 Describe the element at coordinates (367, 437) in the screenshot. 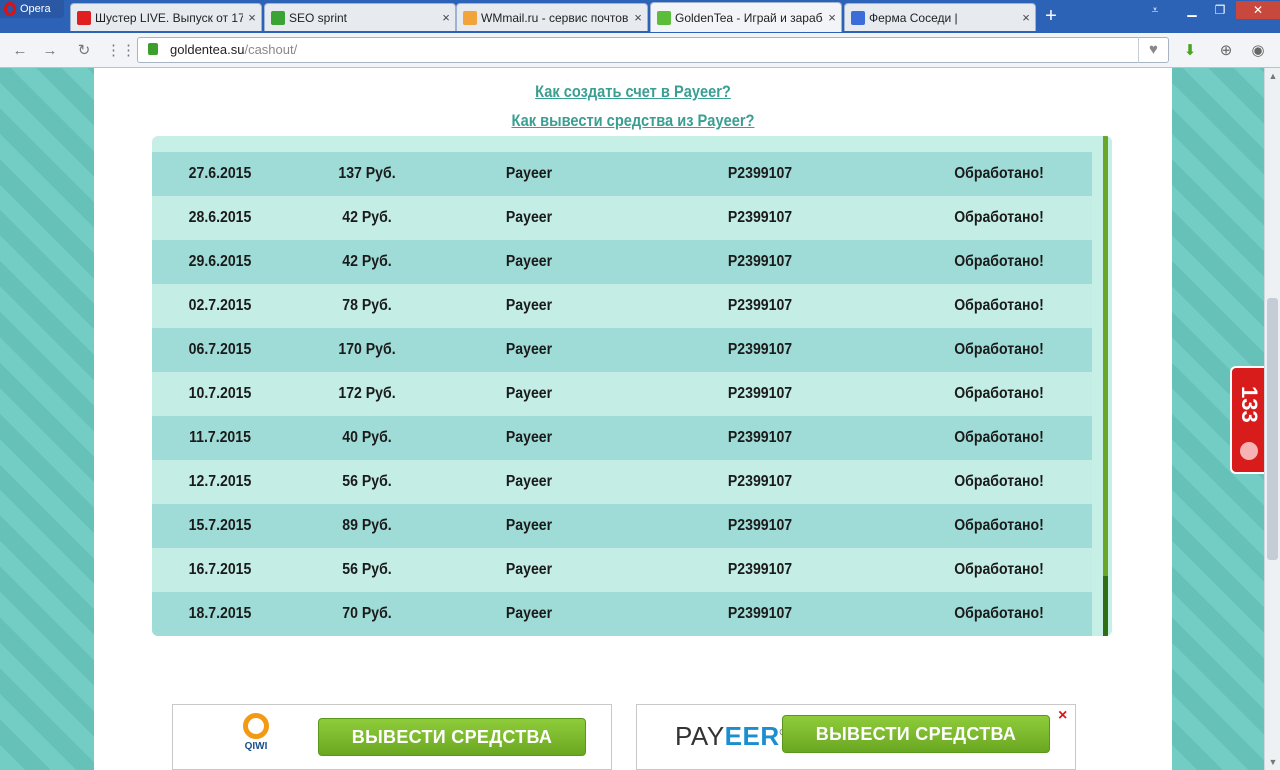

I see `cell-amount: 40 Руб.` at that location.